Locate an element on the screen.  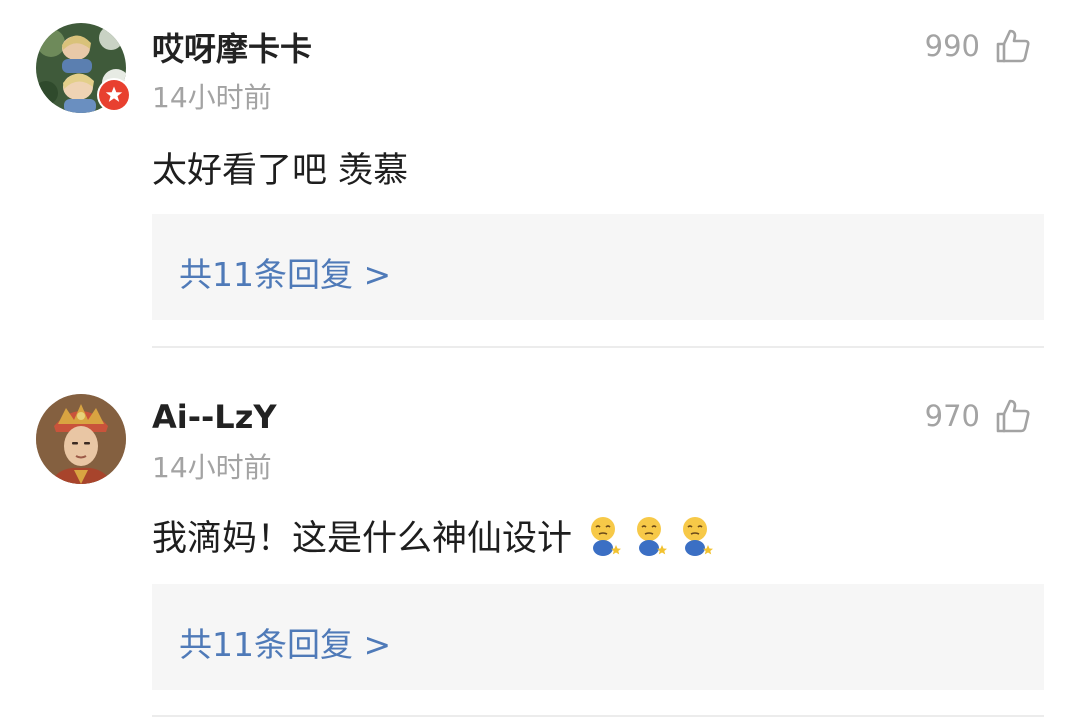
comment-body: 我滴妈！这是什么神仙设计 is located at coordinates (362, 539).